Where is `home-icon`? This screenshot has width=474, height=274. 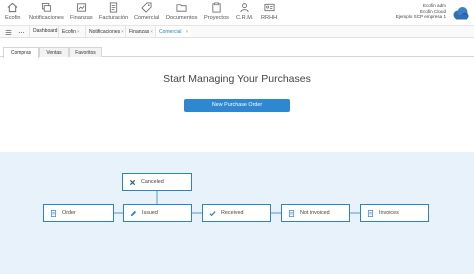 home-icon is located at coordinates (12, 7).